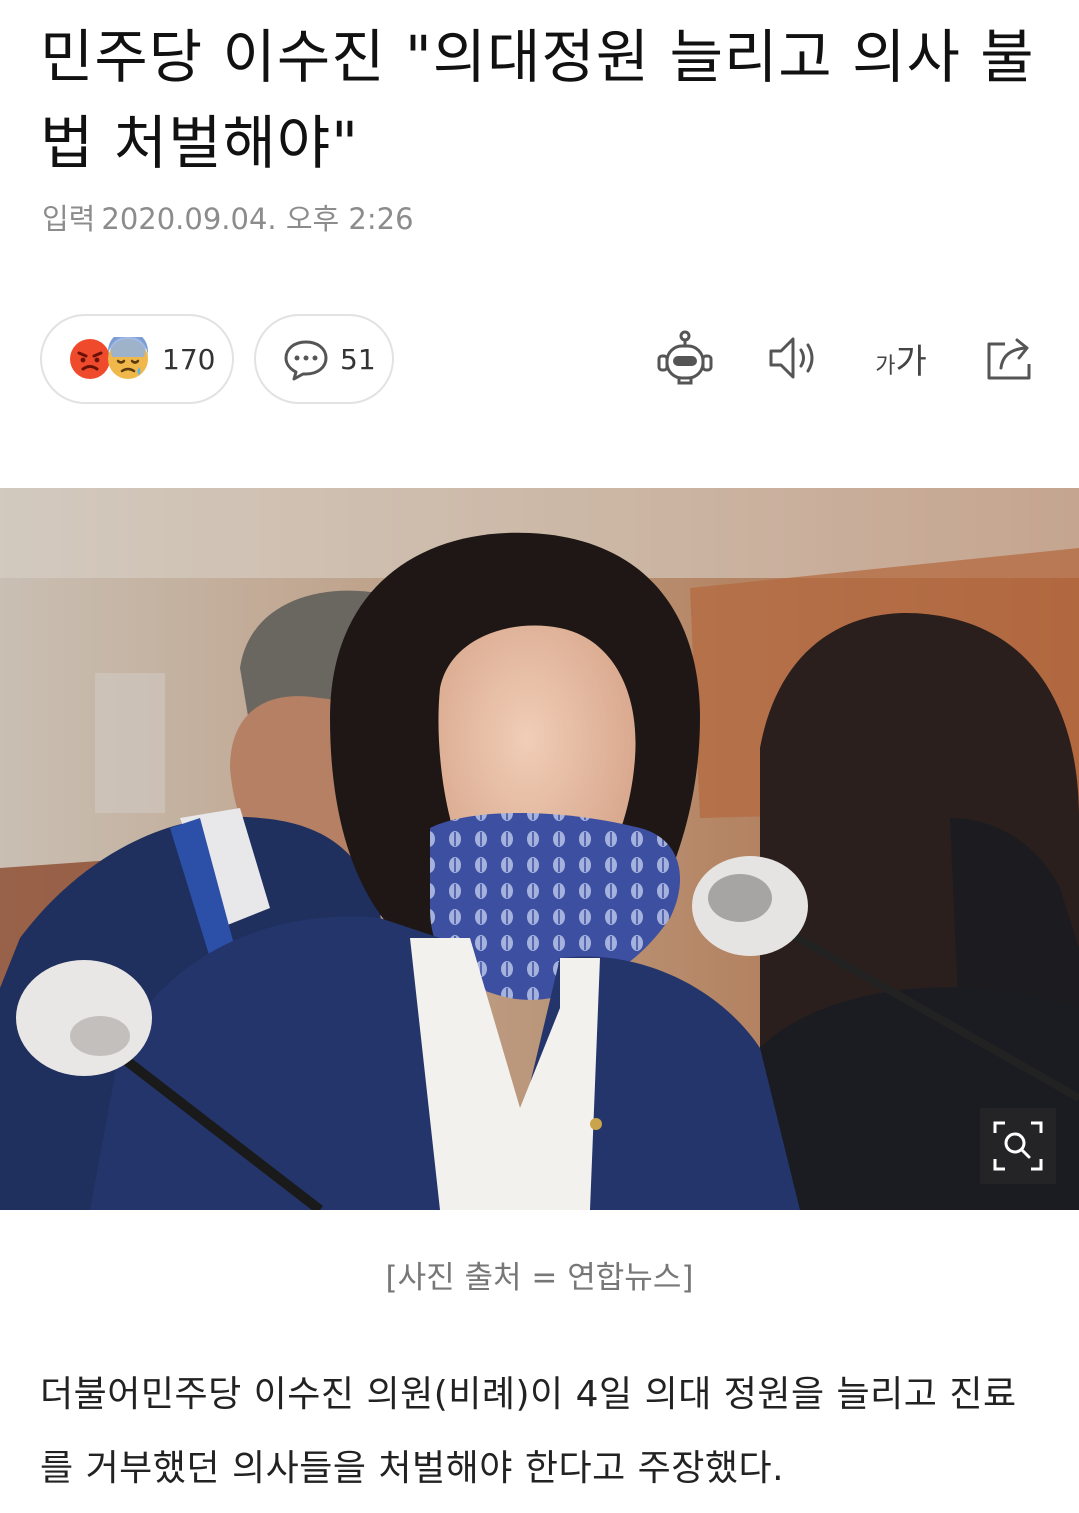 The width and height of the screenshot is (1079, 1513). I want to click on date-label: 입력, so click(69, 219).